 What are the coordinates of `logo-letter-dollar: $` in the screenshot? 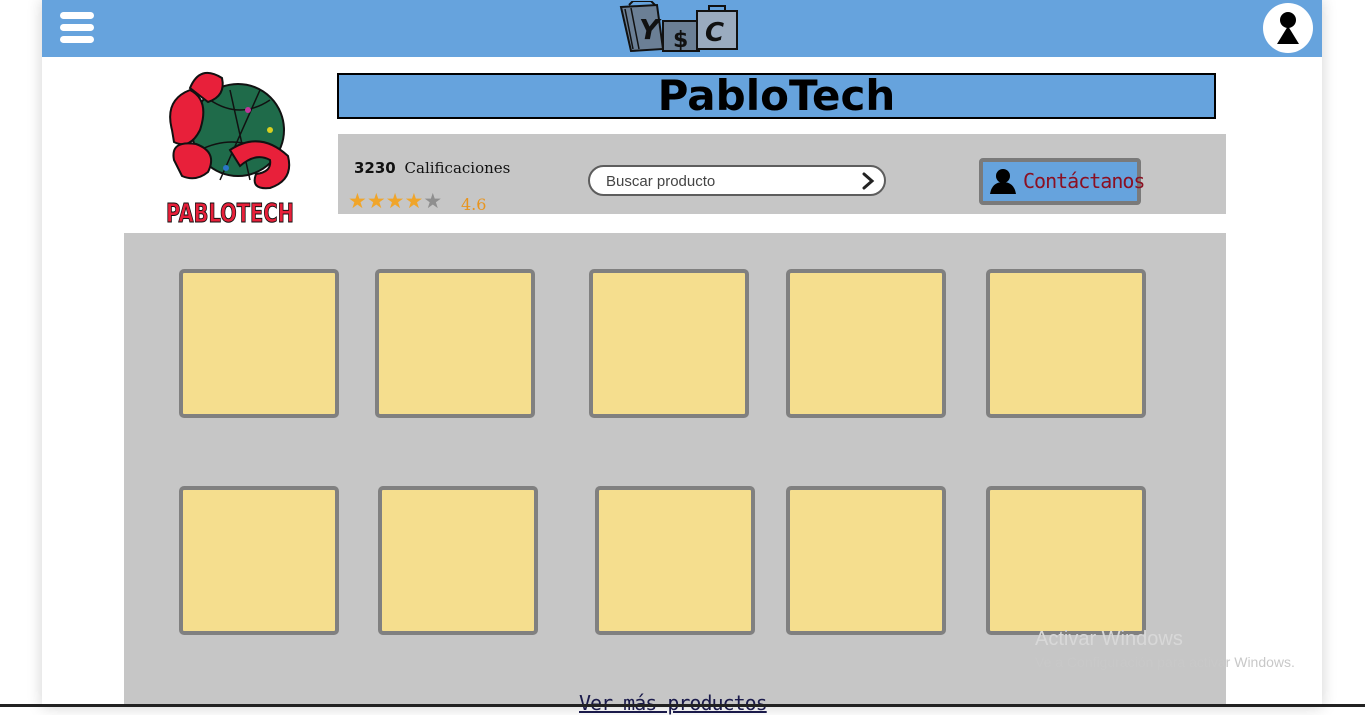 It's located at (680, 40).